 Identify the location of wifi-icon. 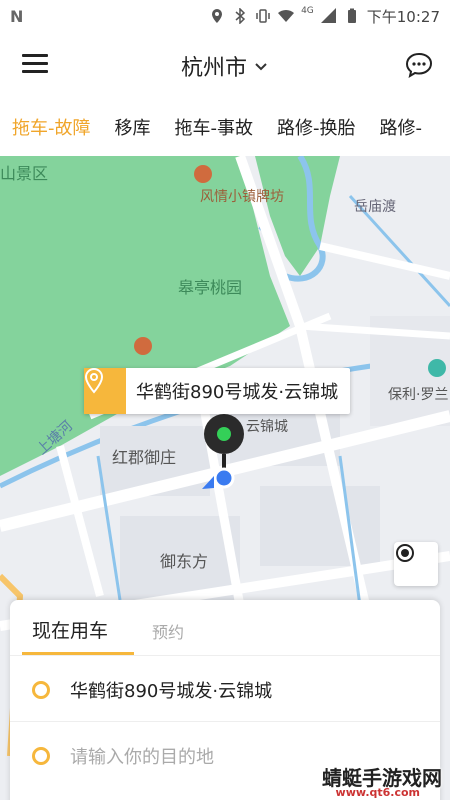
(286, 15).